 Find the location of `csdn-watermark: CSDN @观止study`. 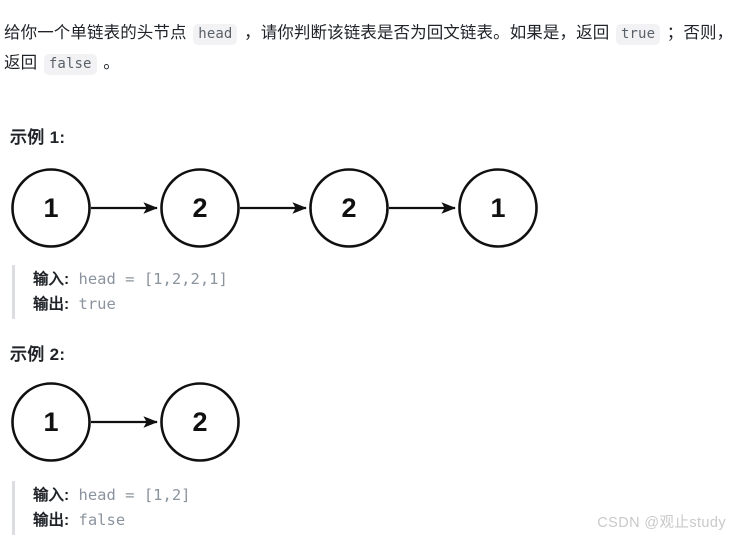

csdn-watermark: CSDN @观止study is located at coordinates (661, 523).